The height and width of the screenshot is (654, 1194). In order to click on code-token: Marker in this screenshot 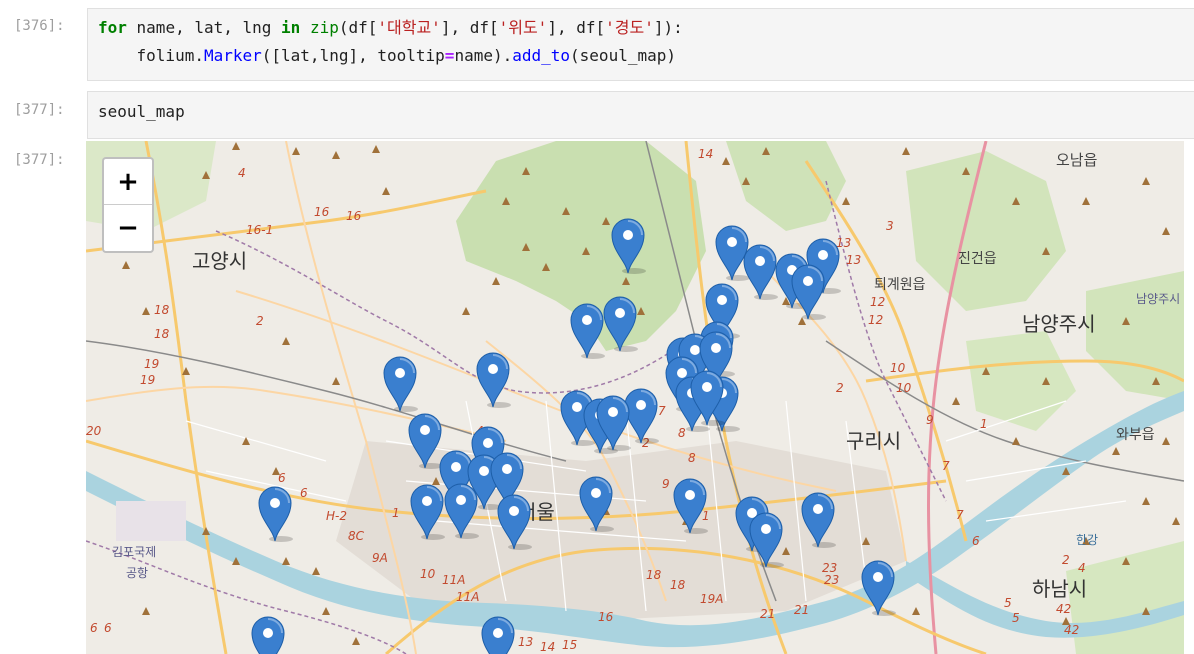, I will do `click(232, 55)`.